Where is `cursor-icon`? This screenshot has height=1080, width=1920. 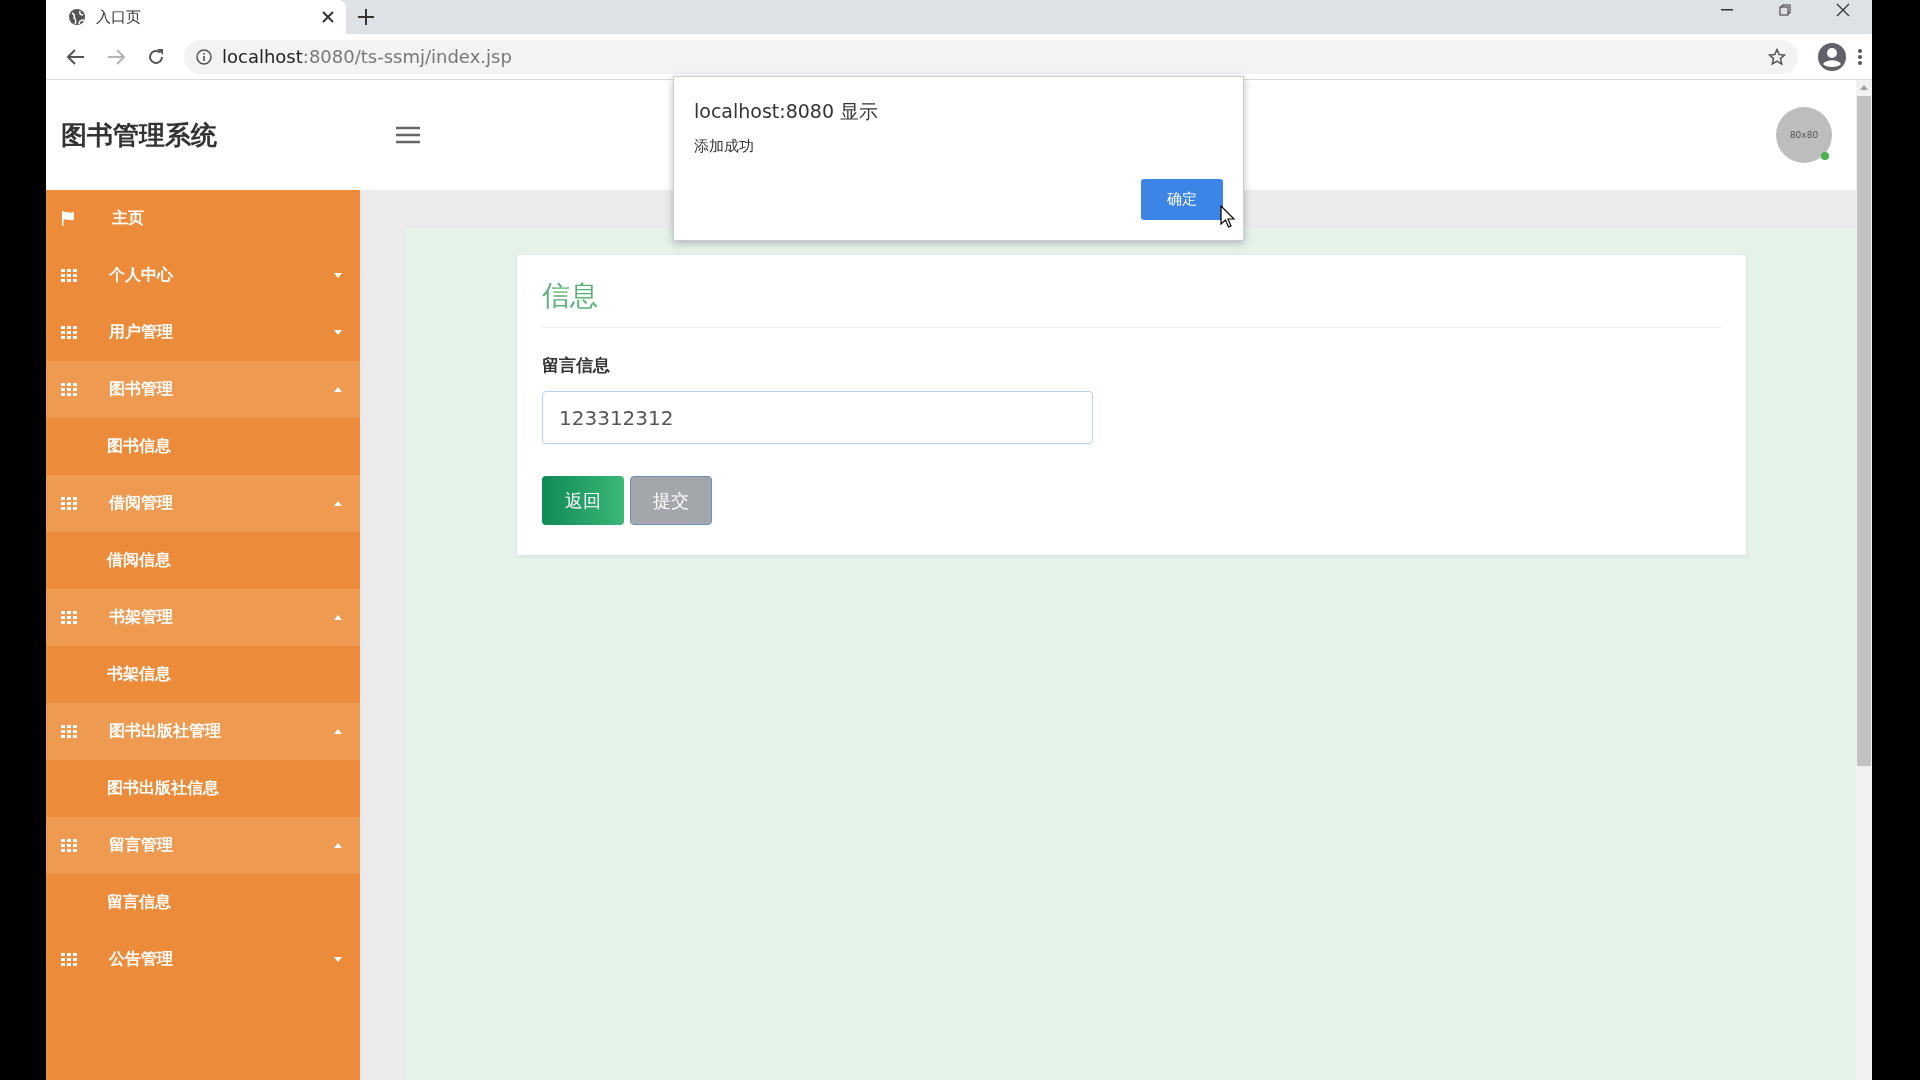
cursor-icon is located at coordinates (1228, 217).